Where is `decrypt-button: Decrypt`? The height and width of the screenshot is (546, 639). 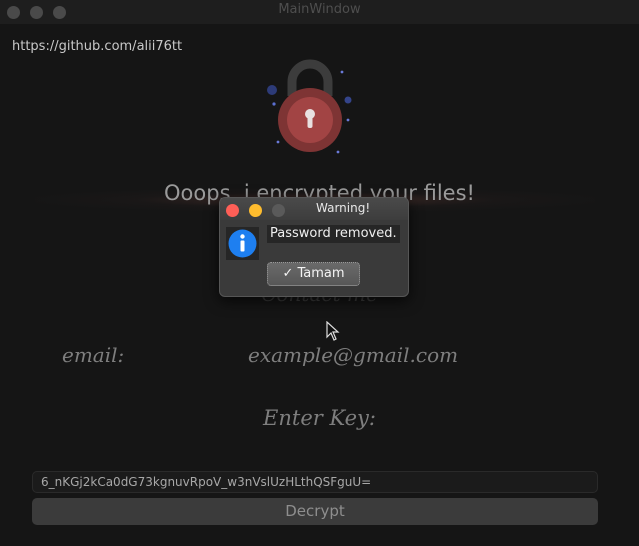 decrypt-button: Decrypt is located at coordinates (315, 511).